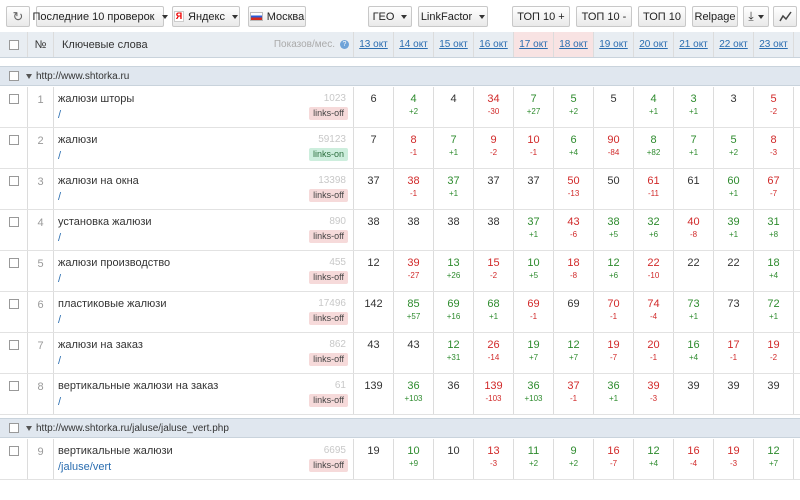  Describe the element at coordinates (414, 459) in the screenshot. I see `position-cell: 10 +9` at that location.